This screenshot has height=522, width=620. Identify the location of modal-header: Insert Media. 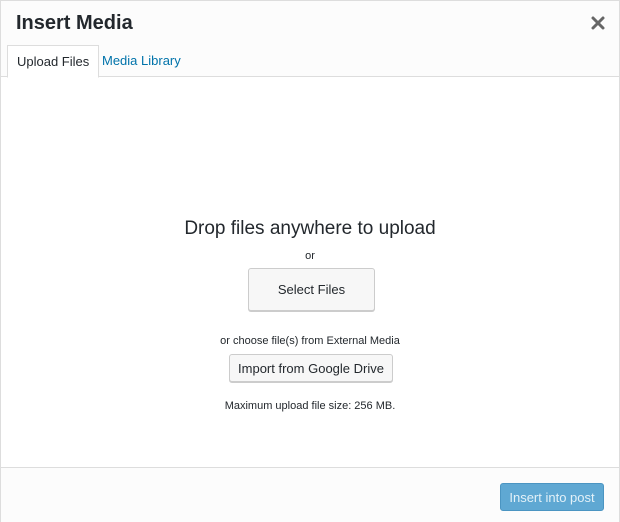
(310, 23).